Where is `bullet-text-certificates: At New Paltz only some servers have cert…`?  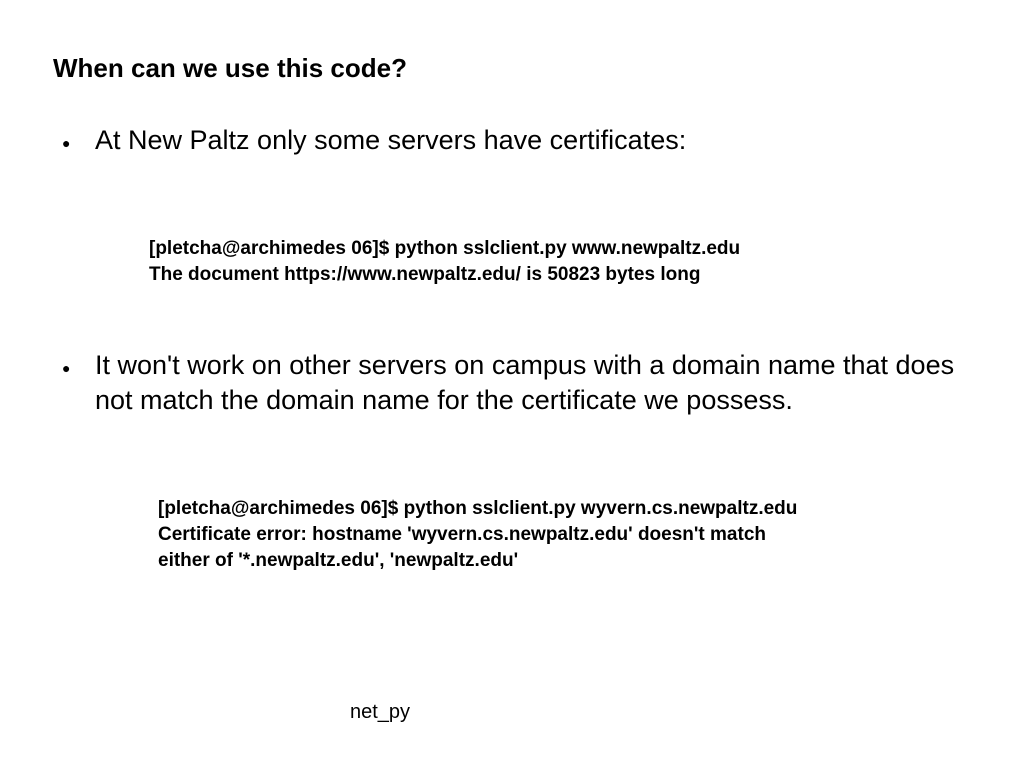 bullet-text-certificates: At New Paltz only some servers have cert… is located at coordinates (391, 140).